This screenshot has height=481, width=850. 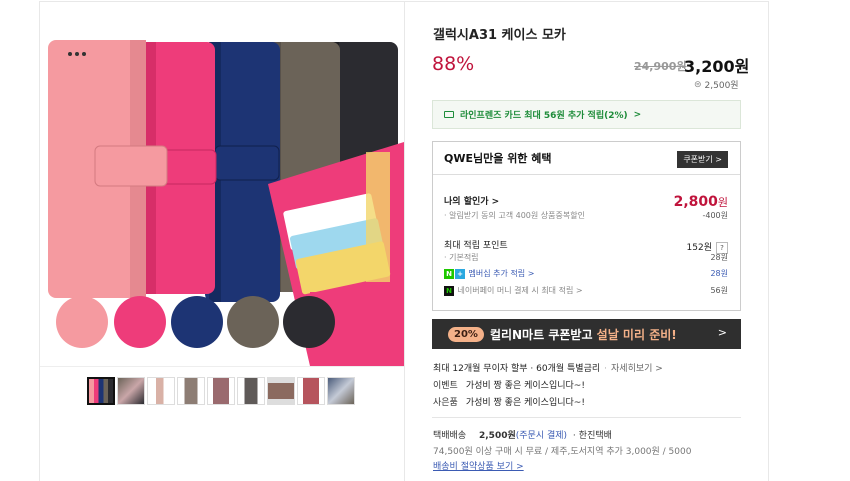 I want to click on card-promo-box: 라인프렌즈 카드 최대 56원 추가 적립(2%) >, so click(x=586, y=114).